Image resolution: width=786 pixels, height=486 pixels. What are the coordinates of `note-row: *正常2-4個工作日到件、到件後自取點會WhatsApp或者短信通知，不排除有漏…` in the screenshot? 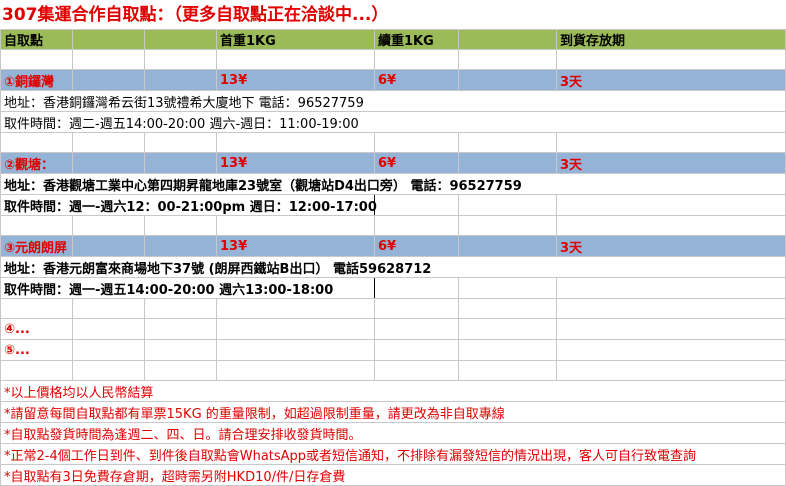 It's located at (393, 454).